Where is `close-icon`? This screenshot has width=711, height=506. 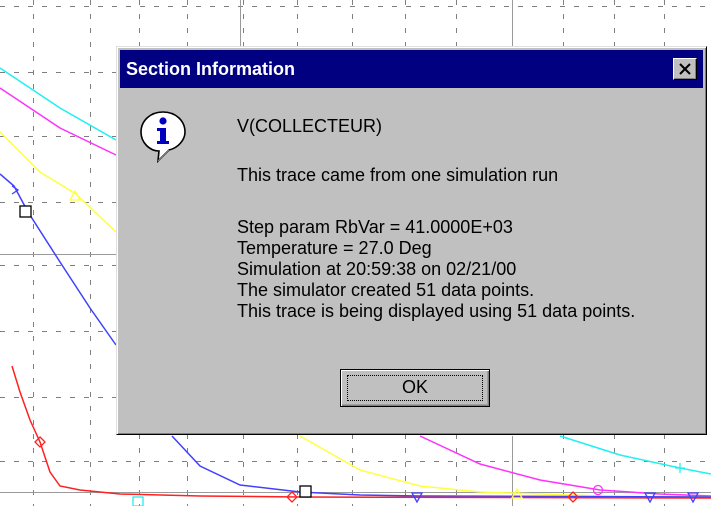 close-icon is located at coordinates (685, 69).